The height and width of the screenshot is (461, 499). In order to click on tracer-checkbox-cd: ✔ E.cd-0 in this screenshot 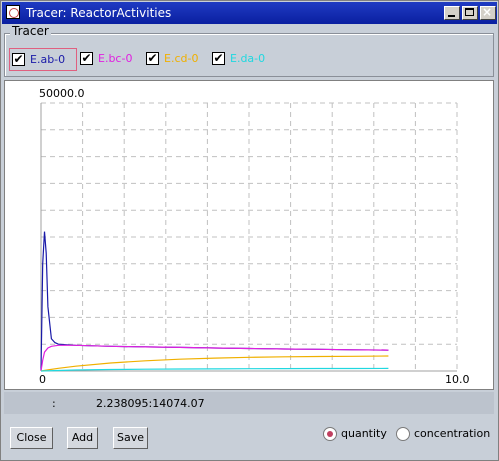, I will do `click(176, 58)`.